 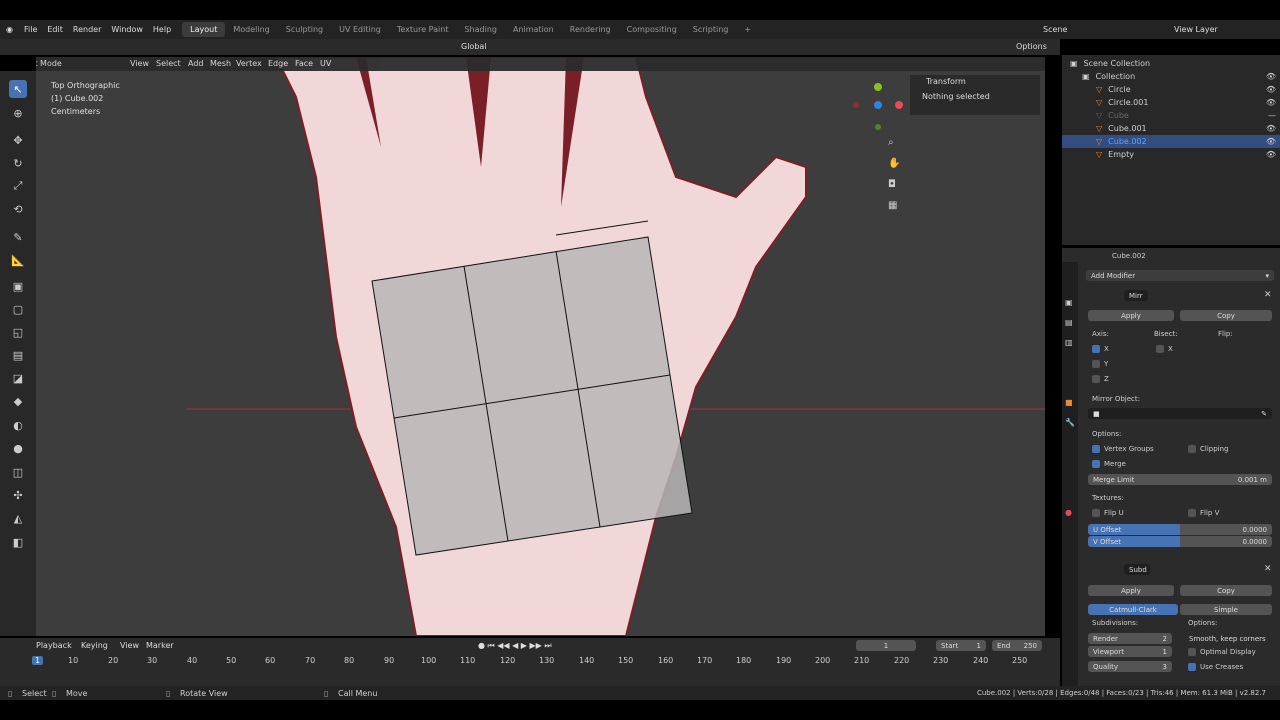 I want to click on scale-icon: ⤢, so click(x=18, y=186).